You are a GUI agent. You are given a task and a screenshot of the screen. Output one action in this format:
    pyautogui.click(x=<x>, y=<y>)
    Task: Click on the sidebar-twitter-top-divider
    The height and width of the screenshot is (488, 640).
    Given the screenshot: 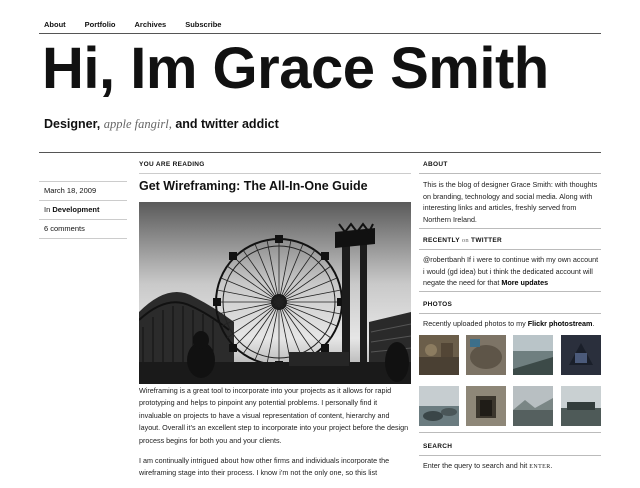 What is the action you would take?
    pyautogui.click(x=510, y=228)
    